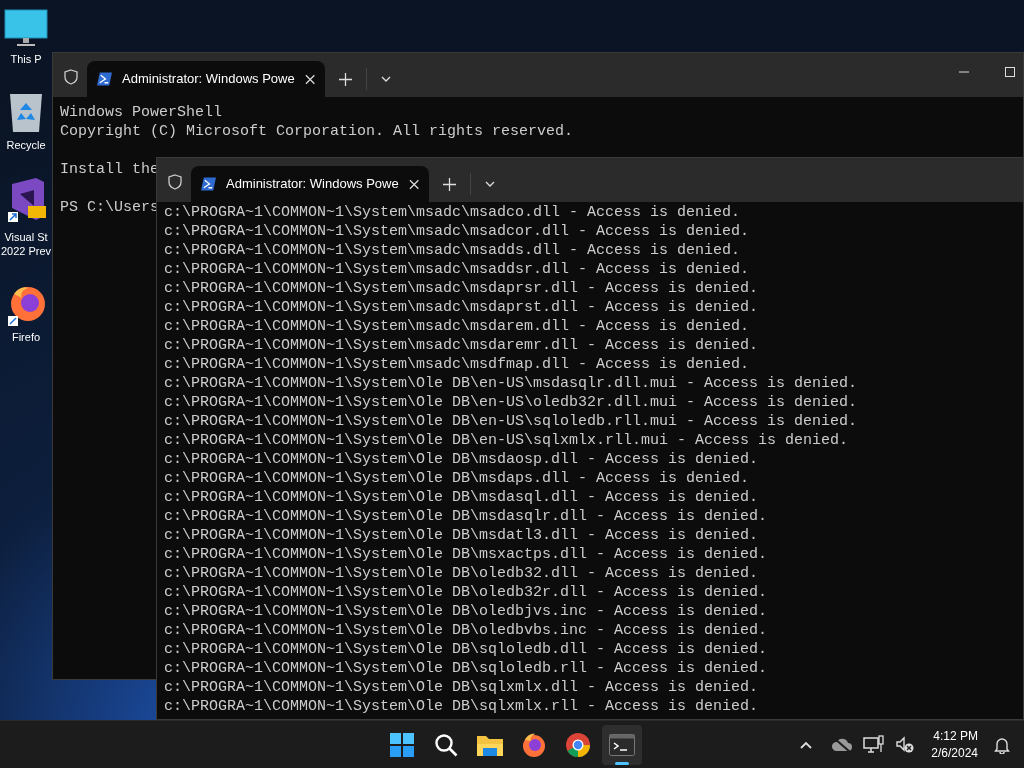 The width and height of the screenshot is (1024, 768). What do you see at coordinates (874, 745) in the screenshot?
I see `network-icon` at bounding box center [874, 745].